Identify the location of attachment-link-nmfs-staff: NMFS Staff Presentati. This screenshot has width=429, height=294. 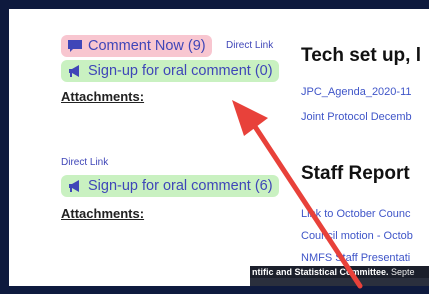
(355, 258).